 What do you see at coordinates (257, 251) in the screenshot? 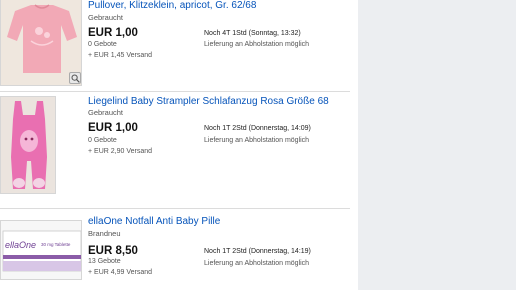
I see `item-time-left: Noch 1T 2Std (Donnerstag, 14:19)` at bounding box center [257, 251].